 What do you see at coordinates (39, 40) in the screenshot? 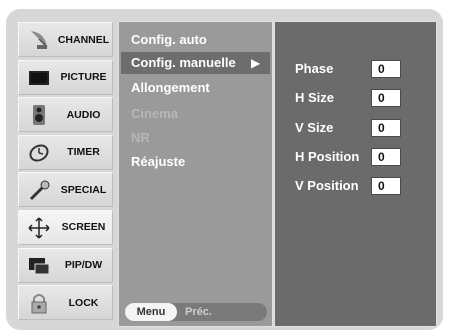
I see `satellite-dish-icon` at bounding box center [39, 40].